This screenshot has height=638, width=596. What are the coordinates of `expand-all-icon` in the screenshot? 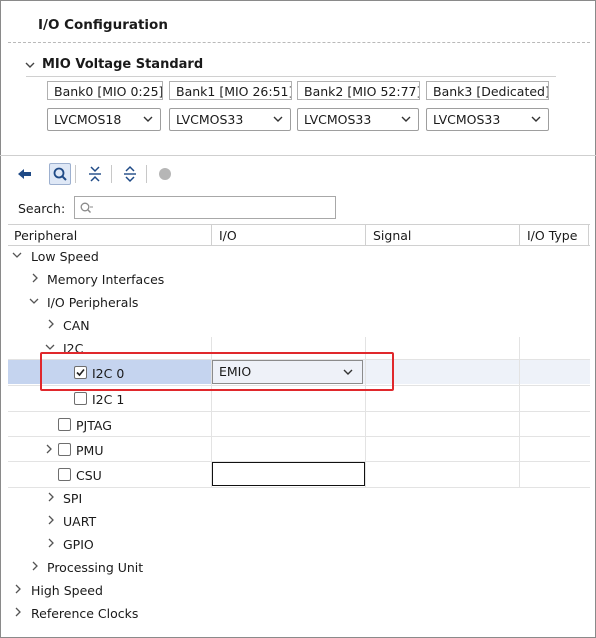 It's located at (130, 174).